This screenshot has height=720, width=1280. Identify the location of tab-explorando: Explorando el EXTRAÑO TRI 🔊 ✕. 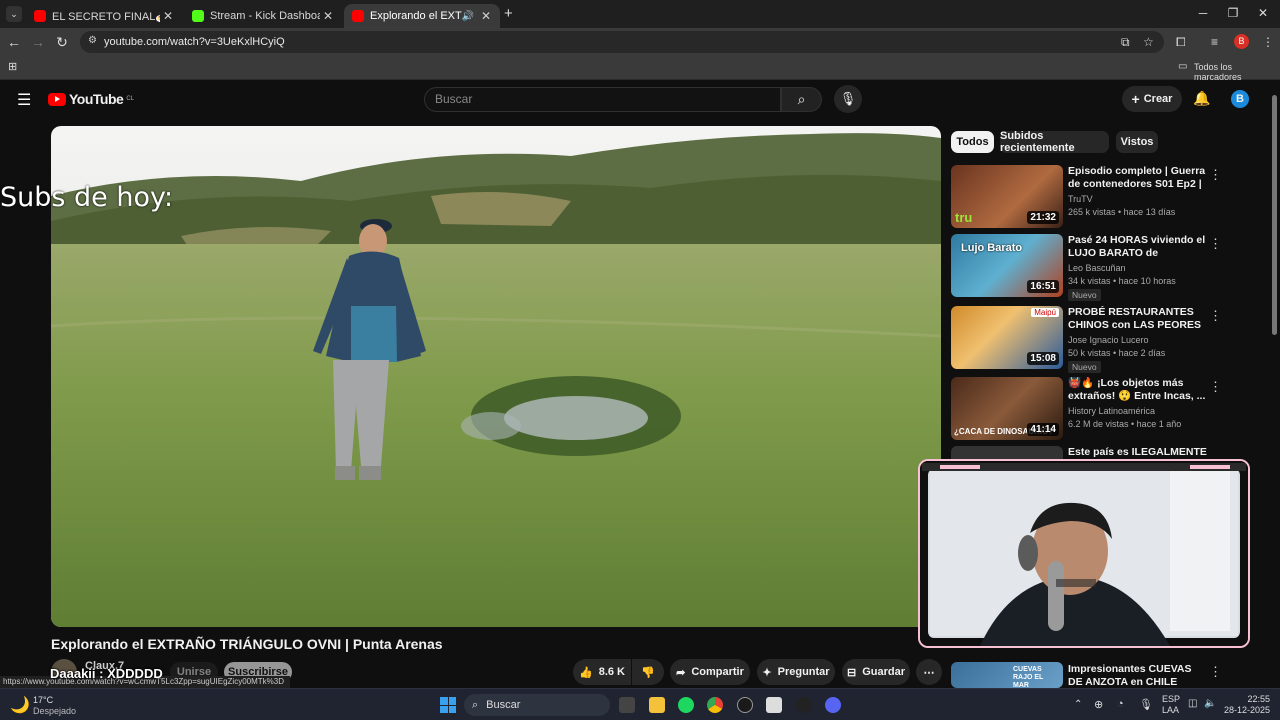
(422, 16).